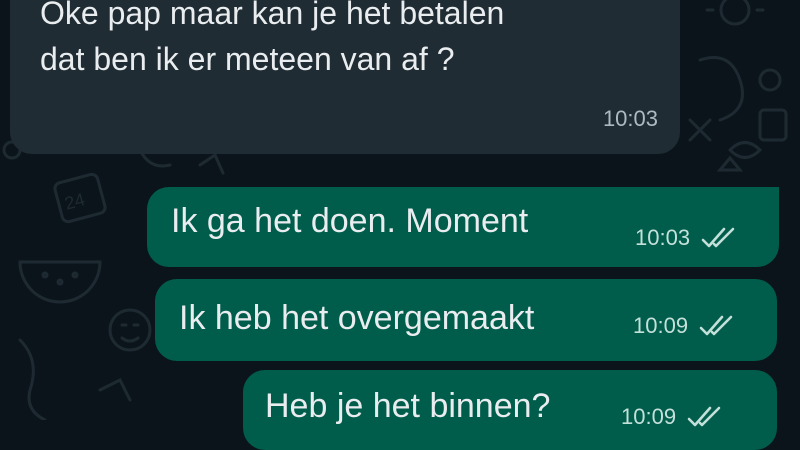  What do you see at coordinates (350, 221) in the screenshot?
I see `message-text: Ik ga het doen. Moment` at bounding box center [350, 221].